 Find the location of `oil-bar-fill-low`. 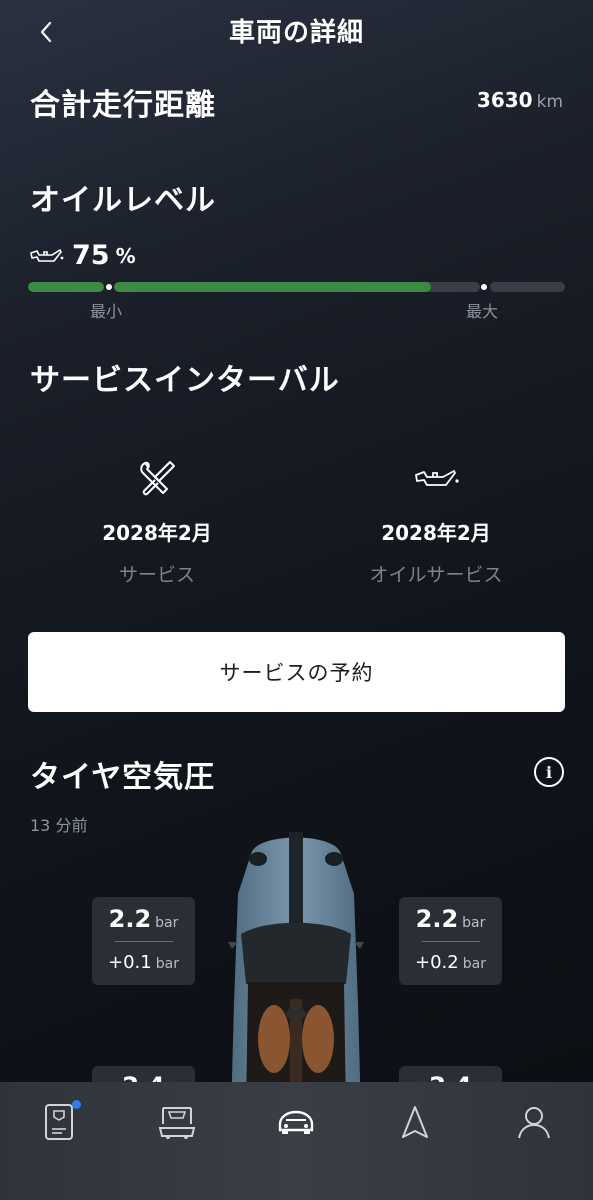

oil-bar-fill-low is located at coordinates (66, 287).